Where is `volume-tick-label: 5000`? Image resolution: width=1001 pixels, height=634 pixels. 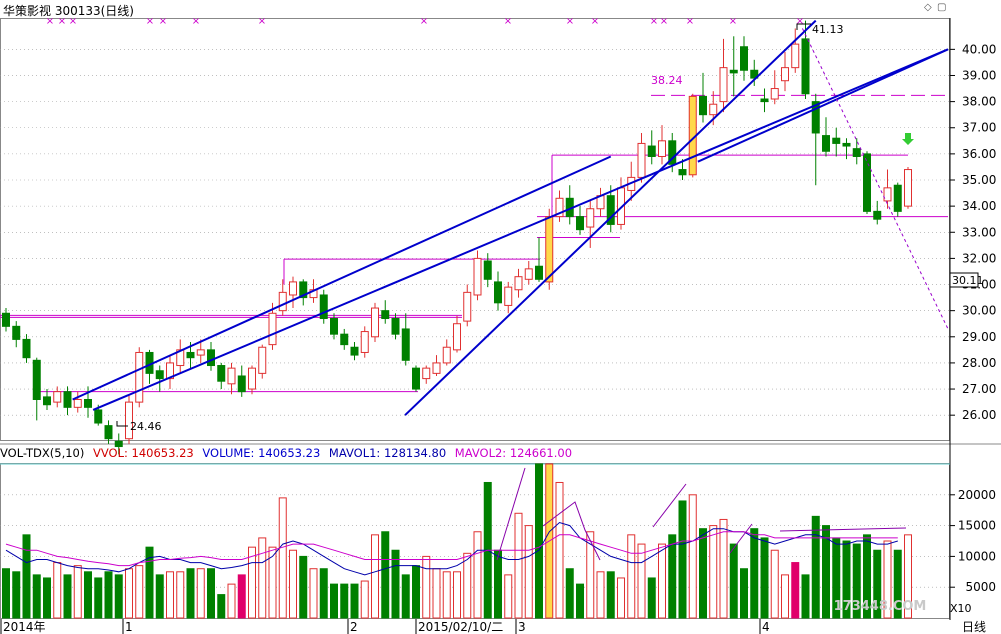
volume-tick-label: 5000 is located at coordinates (980, 587).